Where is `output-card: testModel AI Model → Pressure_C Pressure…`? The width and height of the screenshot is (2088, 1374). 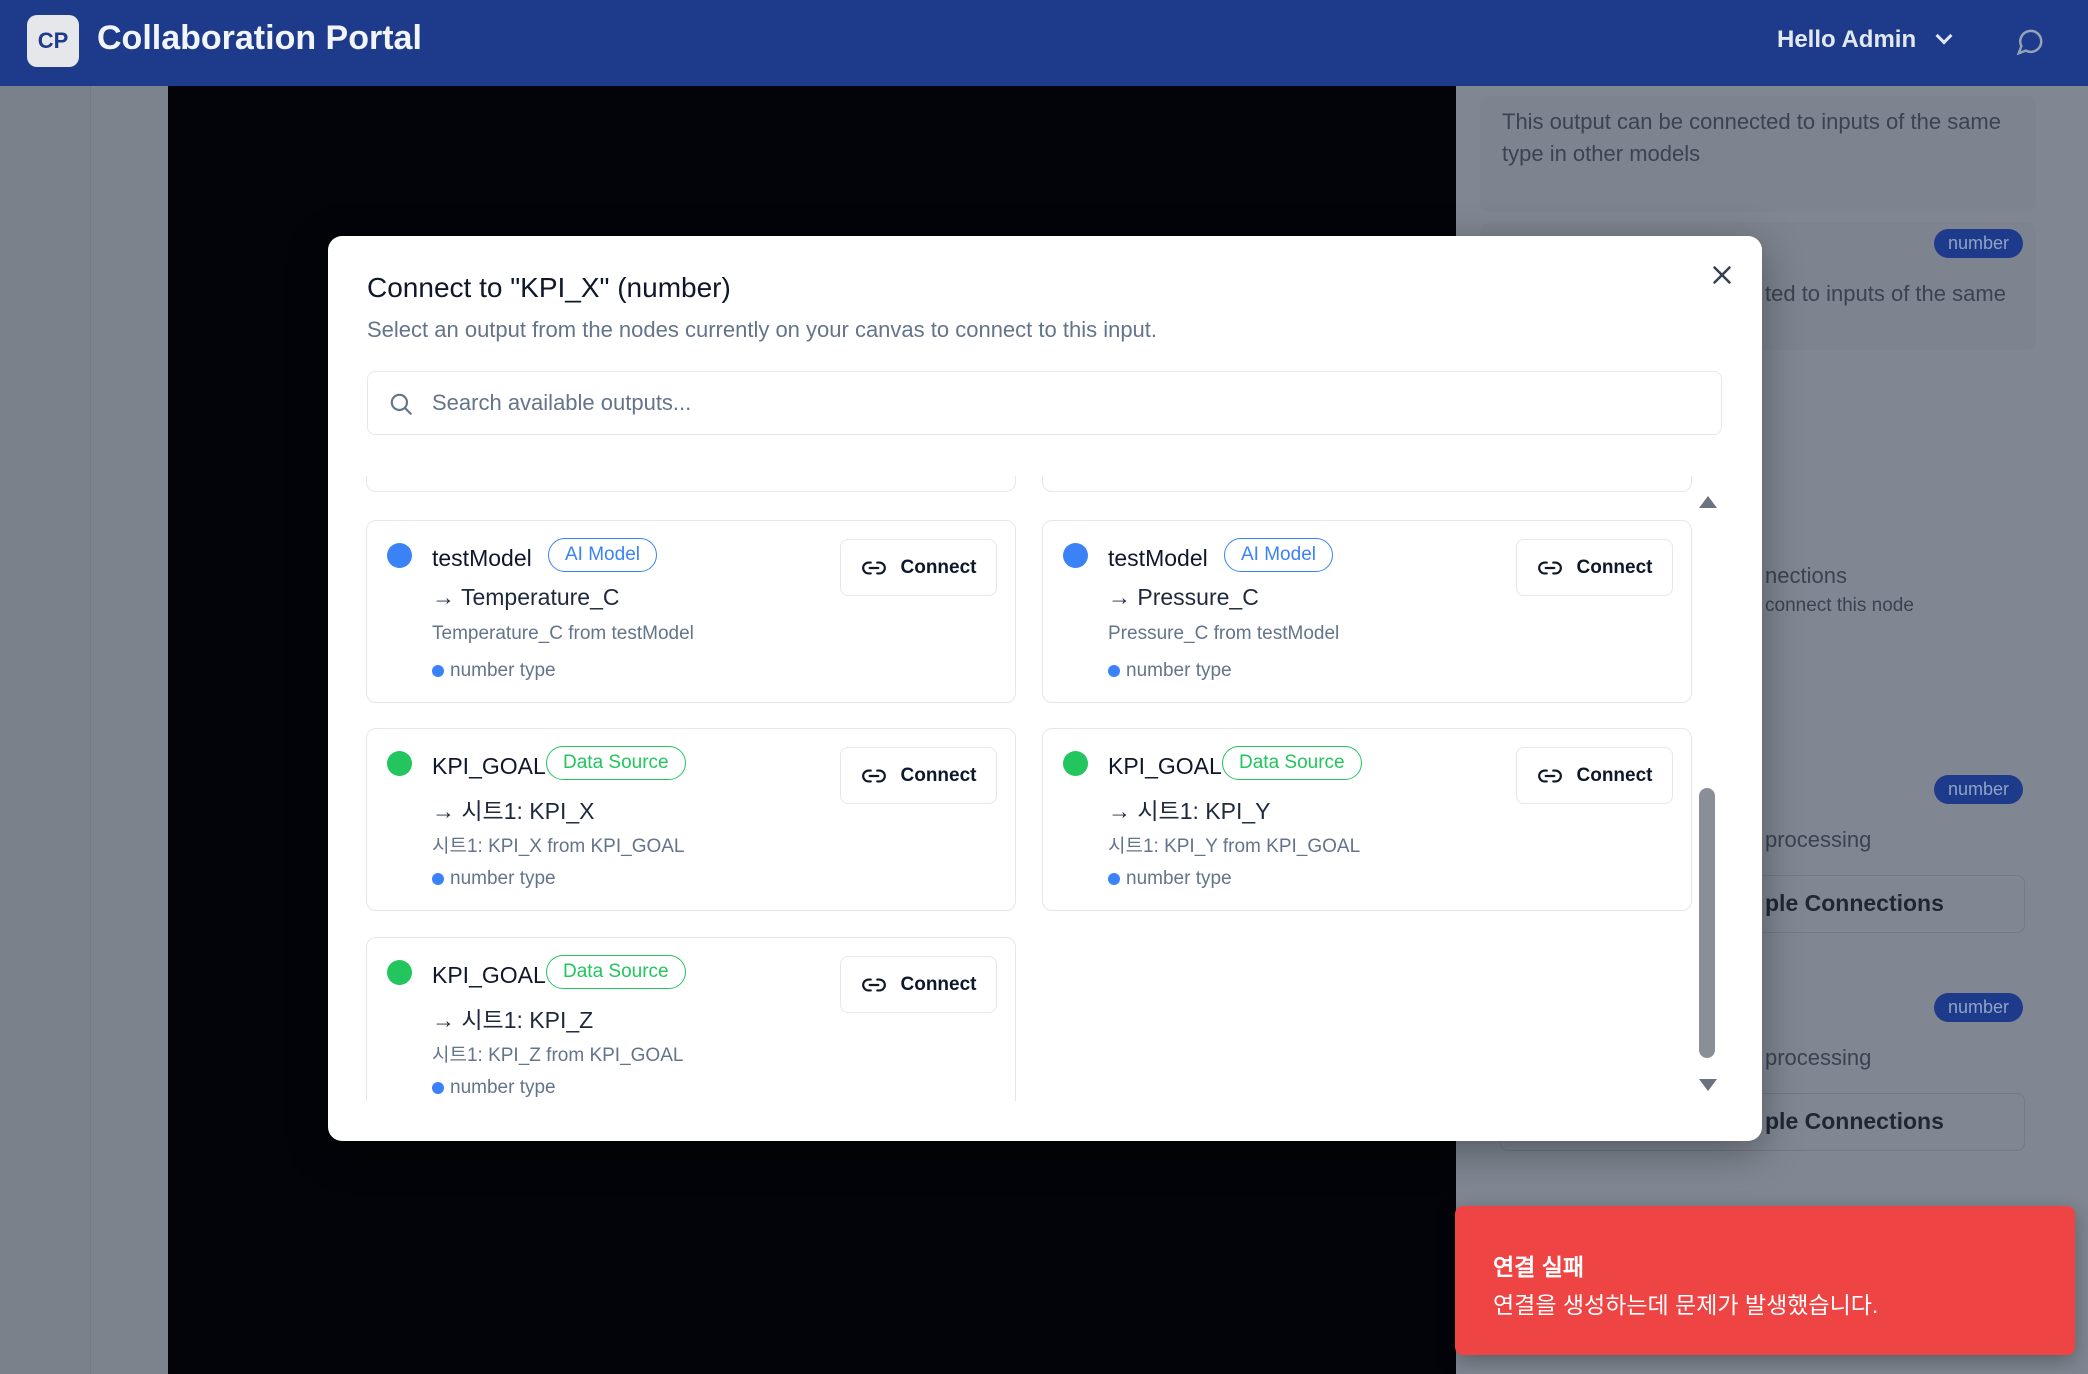
output-card: testModel AI Model → Pressure_C Pressure… is located at coordinates (1367, 611).